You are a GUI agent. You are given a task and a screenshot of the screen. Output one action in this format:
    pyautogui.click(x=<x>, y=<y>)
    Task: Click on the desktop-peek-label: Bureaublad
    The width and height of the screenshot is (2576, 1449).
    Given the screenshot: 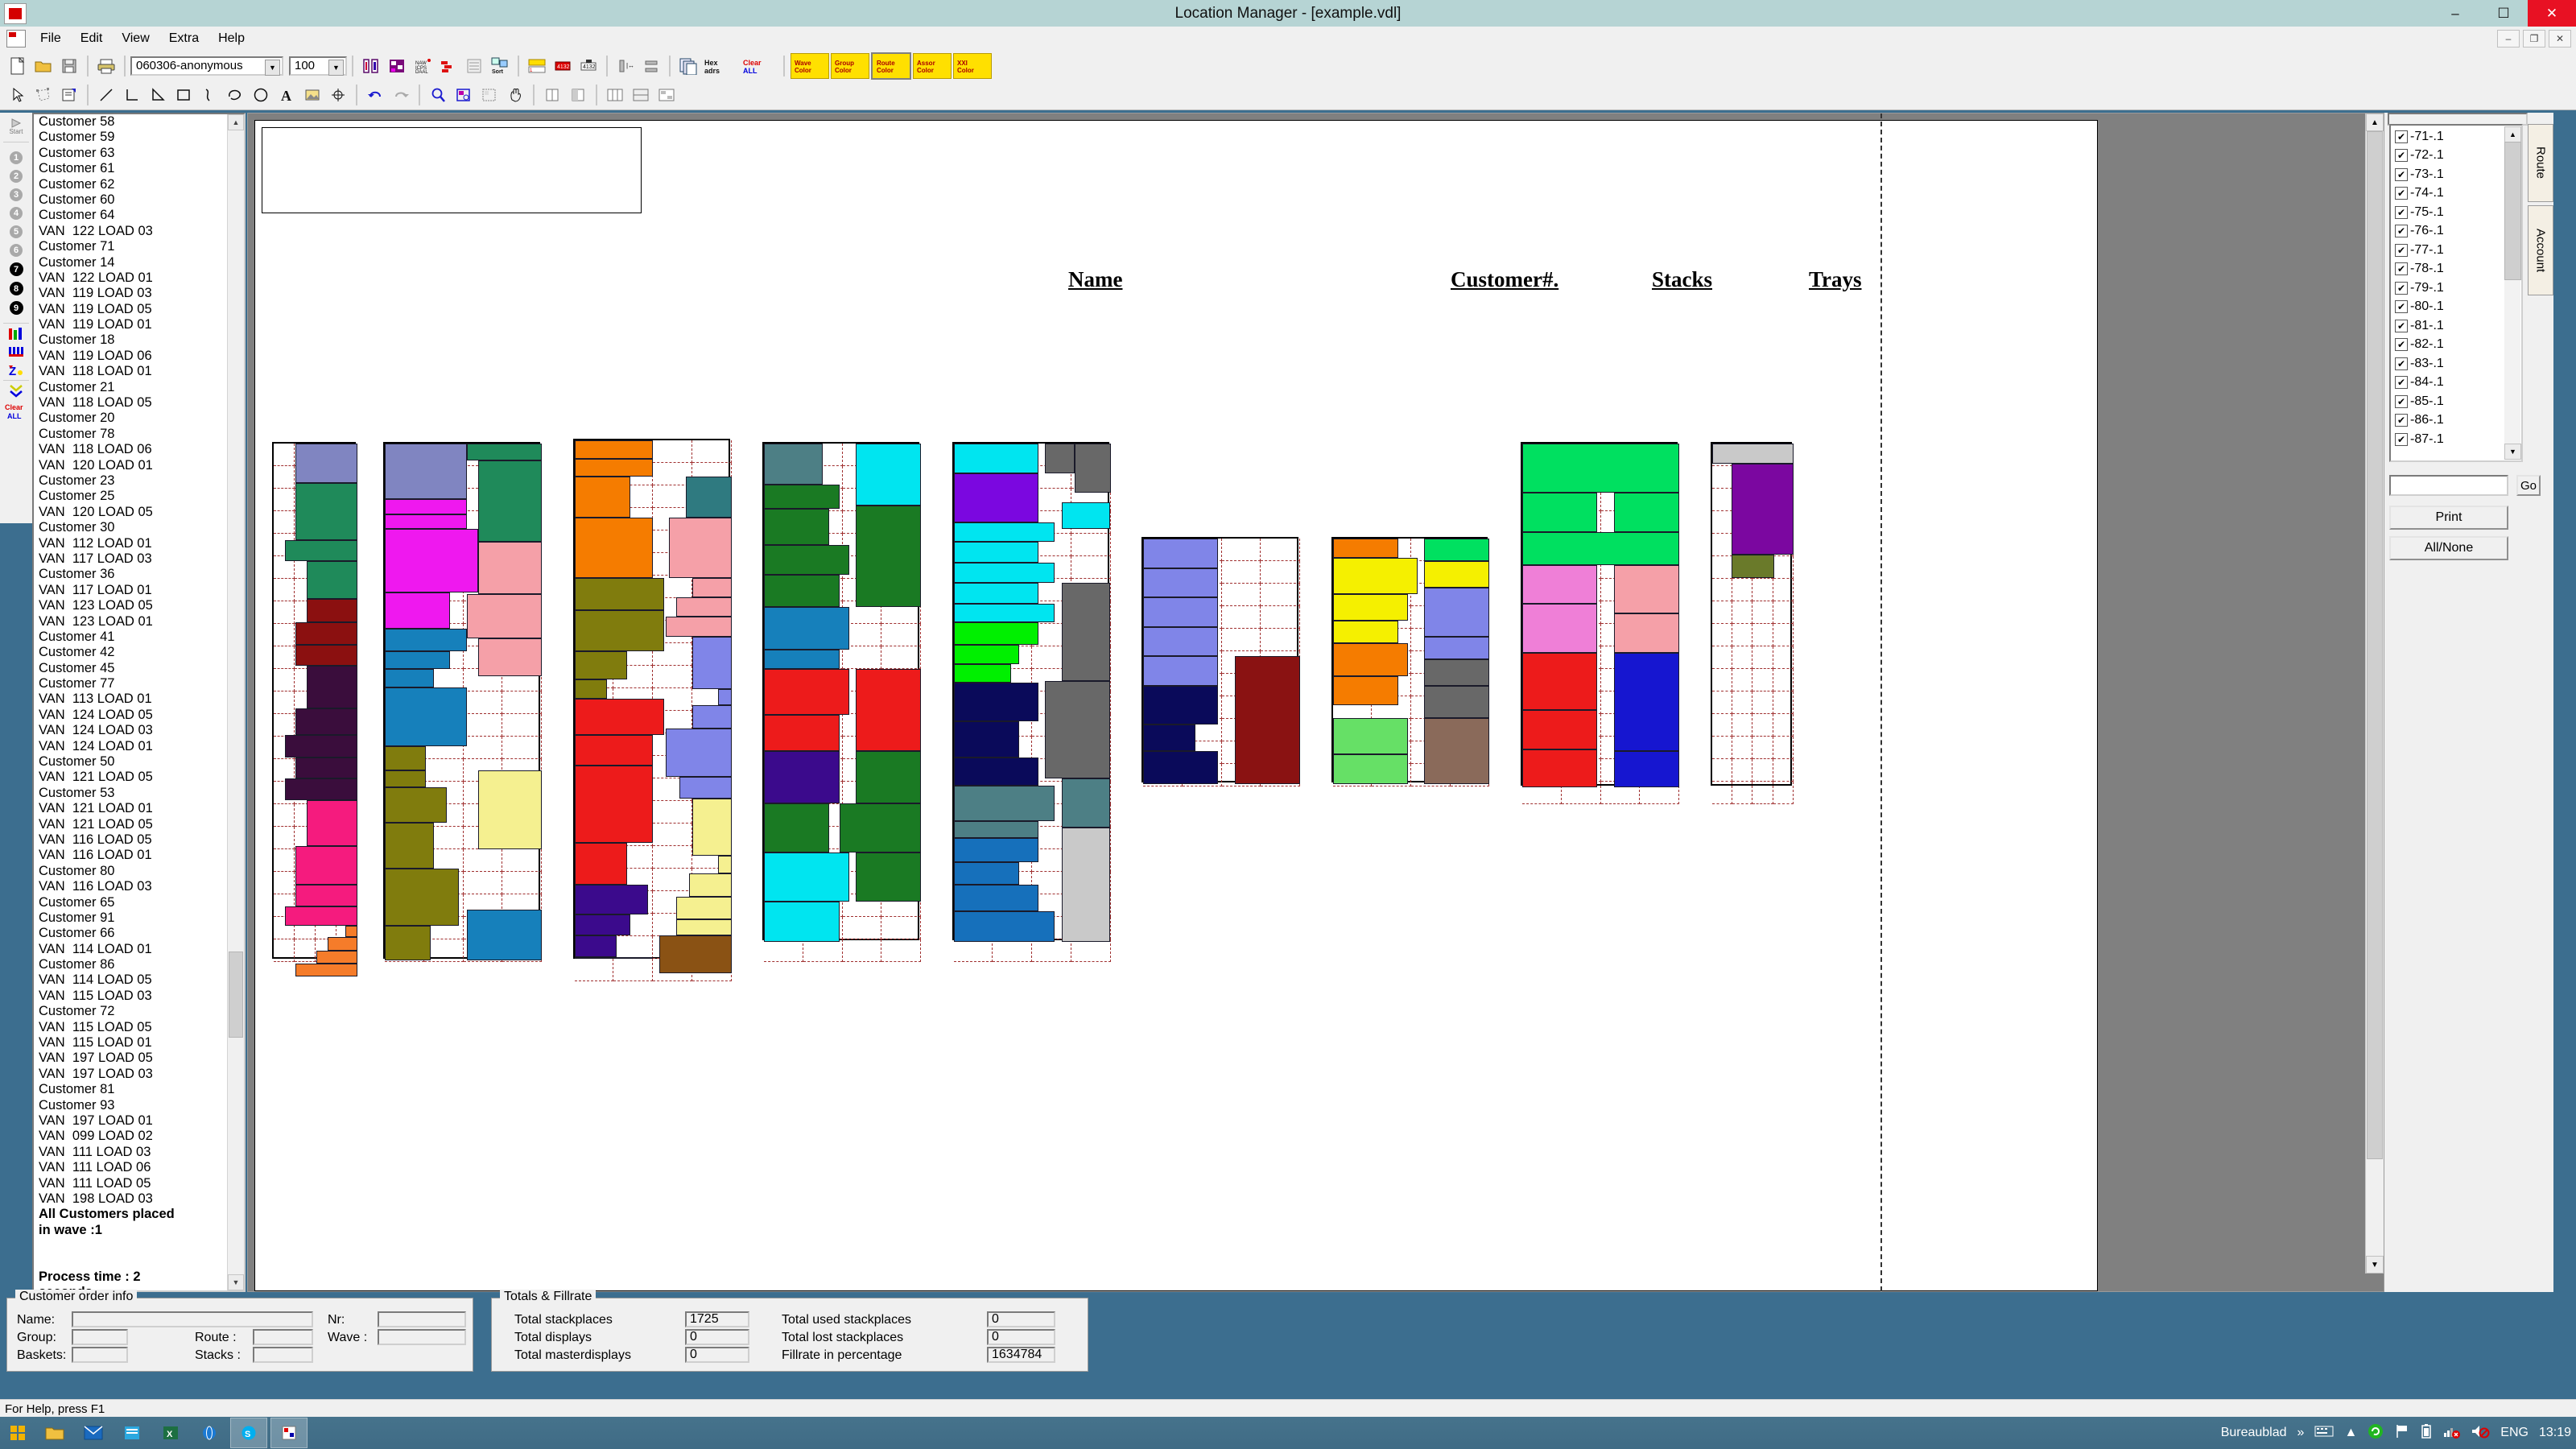 What is the action you would take?
    pyautogui.click(x=2254, y=1433)
    